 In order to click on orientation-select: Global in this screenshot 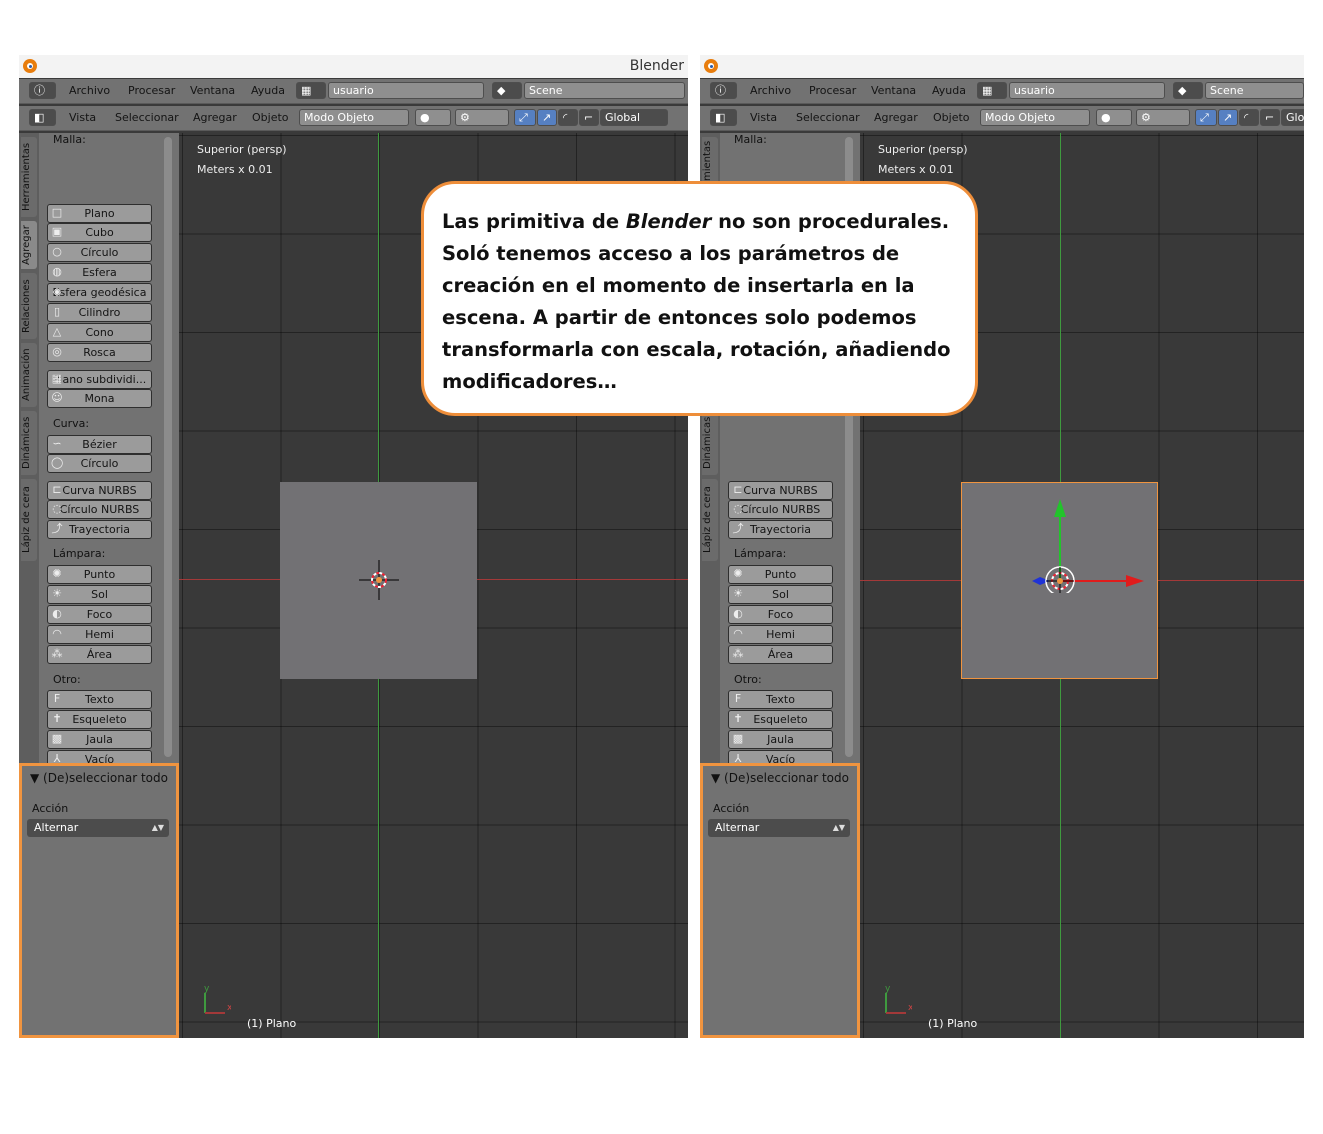, I will do `click(634, 117)`.